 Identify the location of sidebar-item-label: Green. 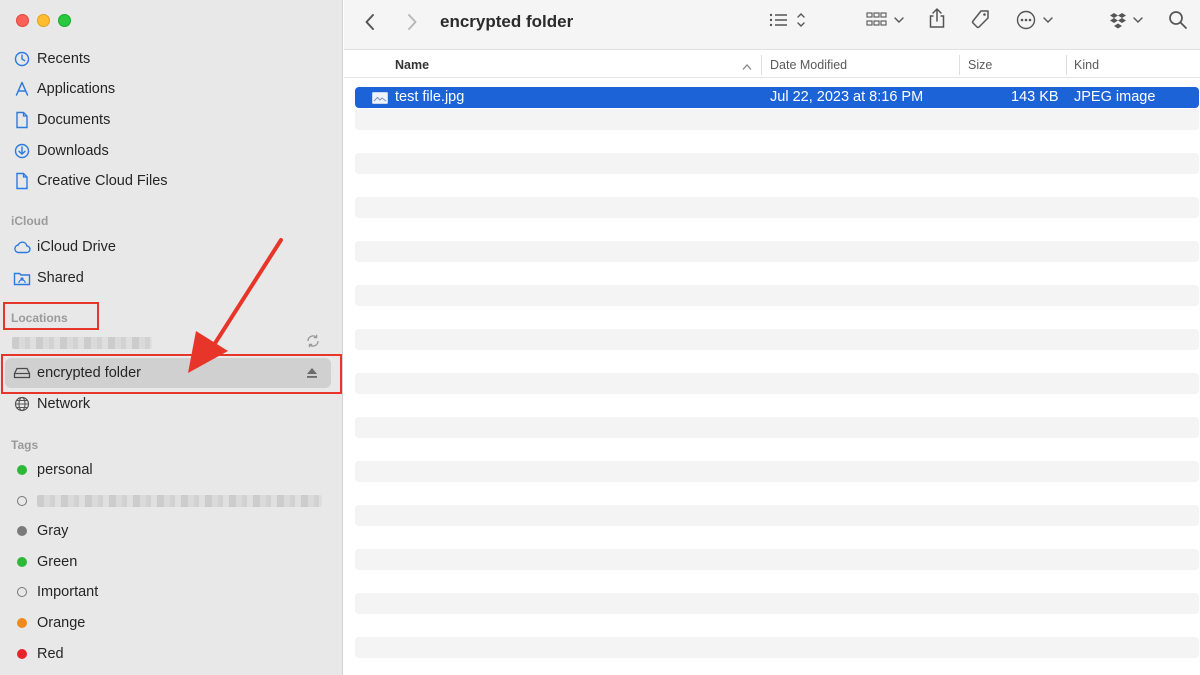
(57, 562).